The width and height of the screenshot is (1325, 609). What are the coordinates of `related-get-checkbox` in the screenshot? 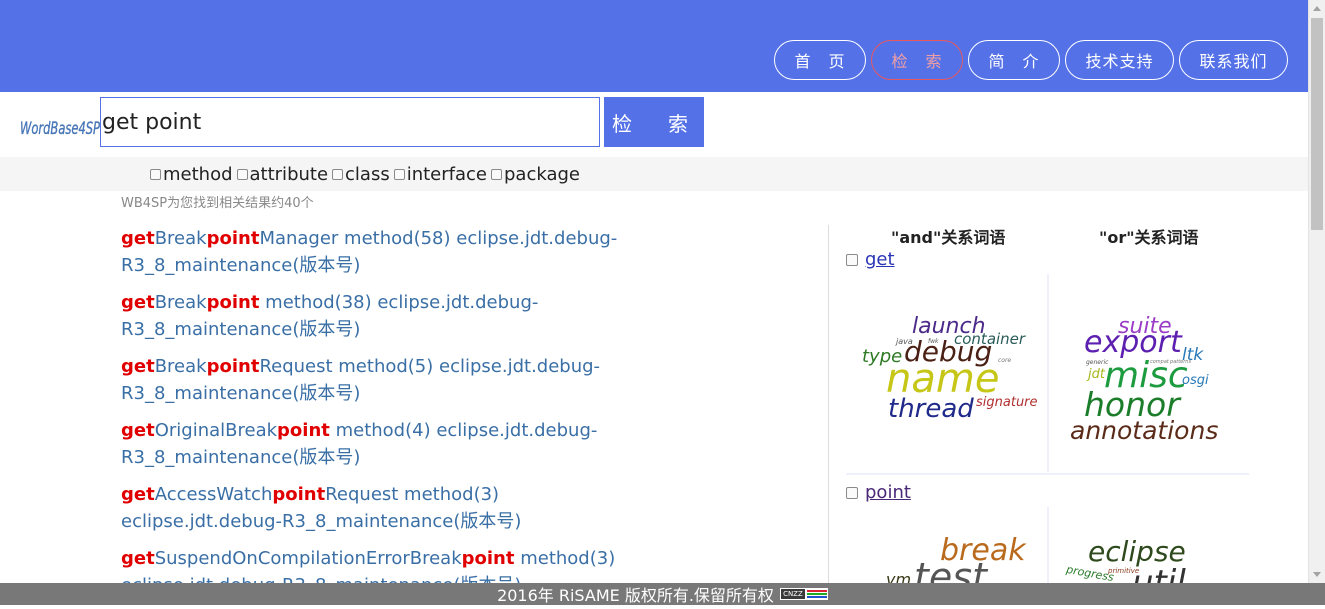 It's located at (852, 259).